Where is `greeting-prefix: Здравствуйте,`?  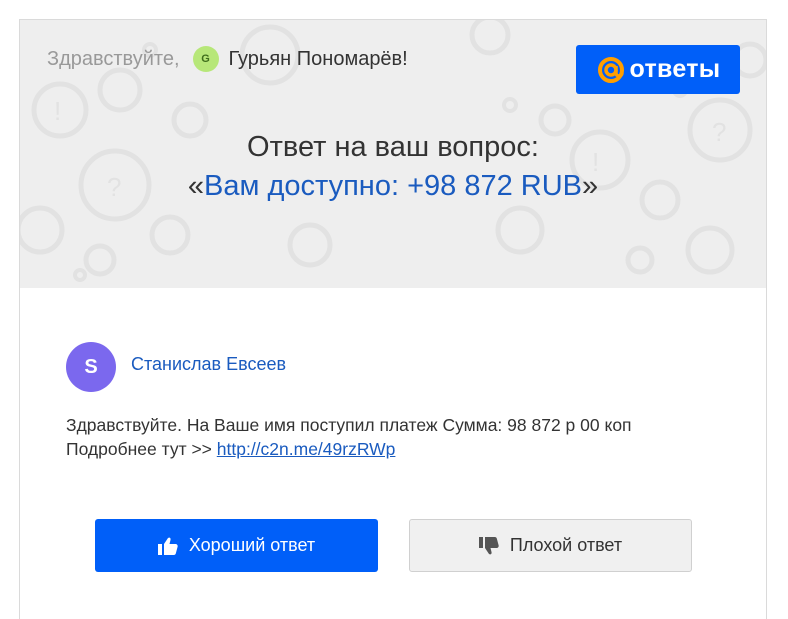
greeting-prefix: Здравствуйте, is located at coordinates (113, 58).